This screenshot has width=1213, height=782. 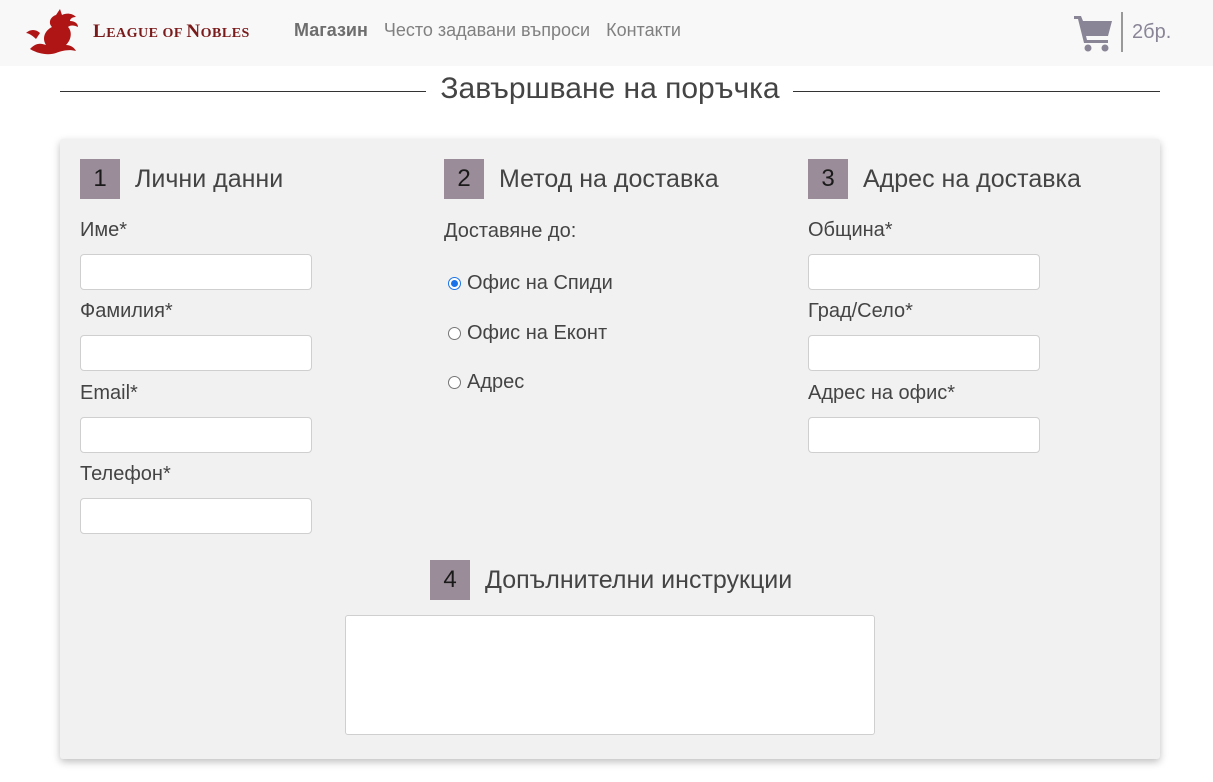 What do you see at coordinates (496, 382) in the screenshot?
I see `delivery-option-address-label: Адрес` at bounding box center [496, 382].